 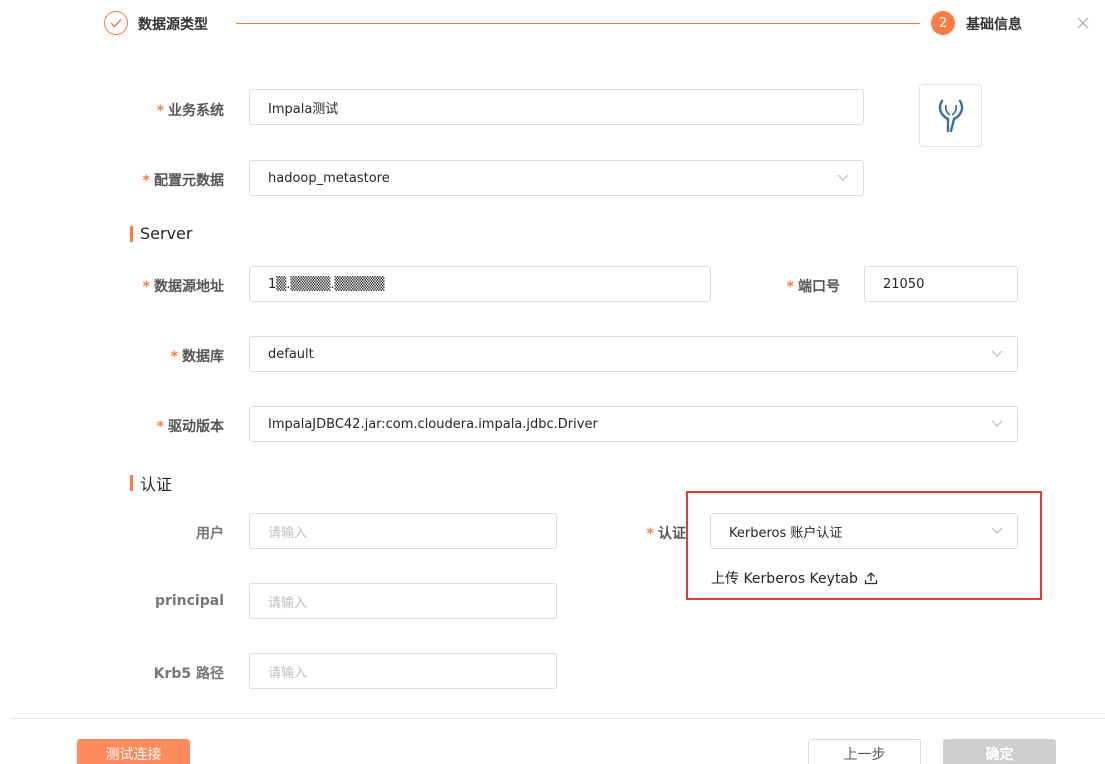 What do you see at coordinates (403, 671) in the screenshot?
I see `krb5-path-input: 请输入` at bounding box center [403, 671].